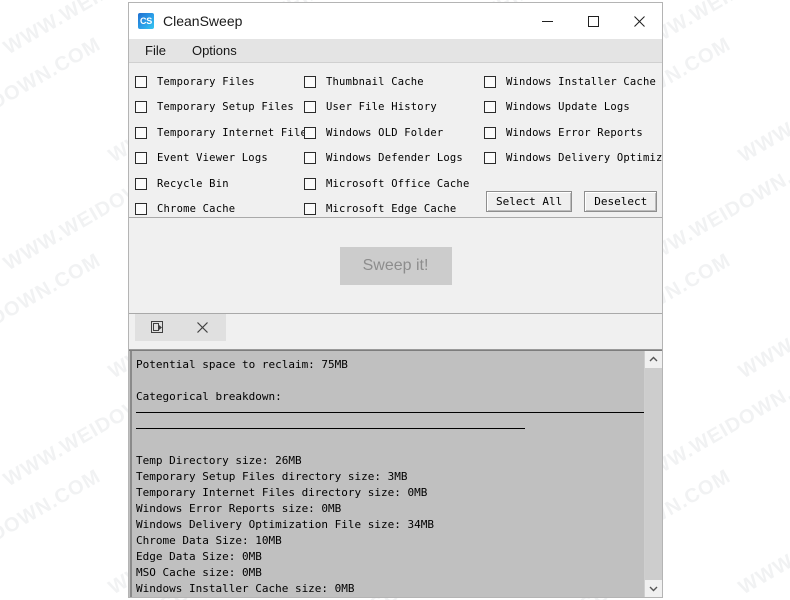 The height and width of the screenshot is (600, 790). I want to click on cleanup-option-row: Temporary Setup Files, so click(224, 108).